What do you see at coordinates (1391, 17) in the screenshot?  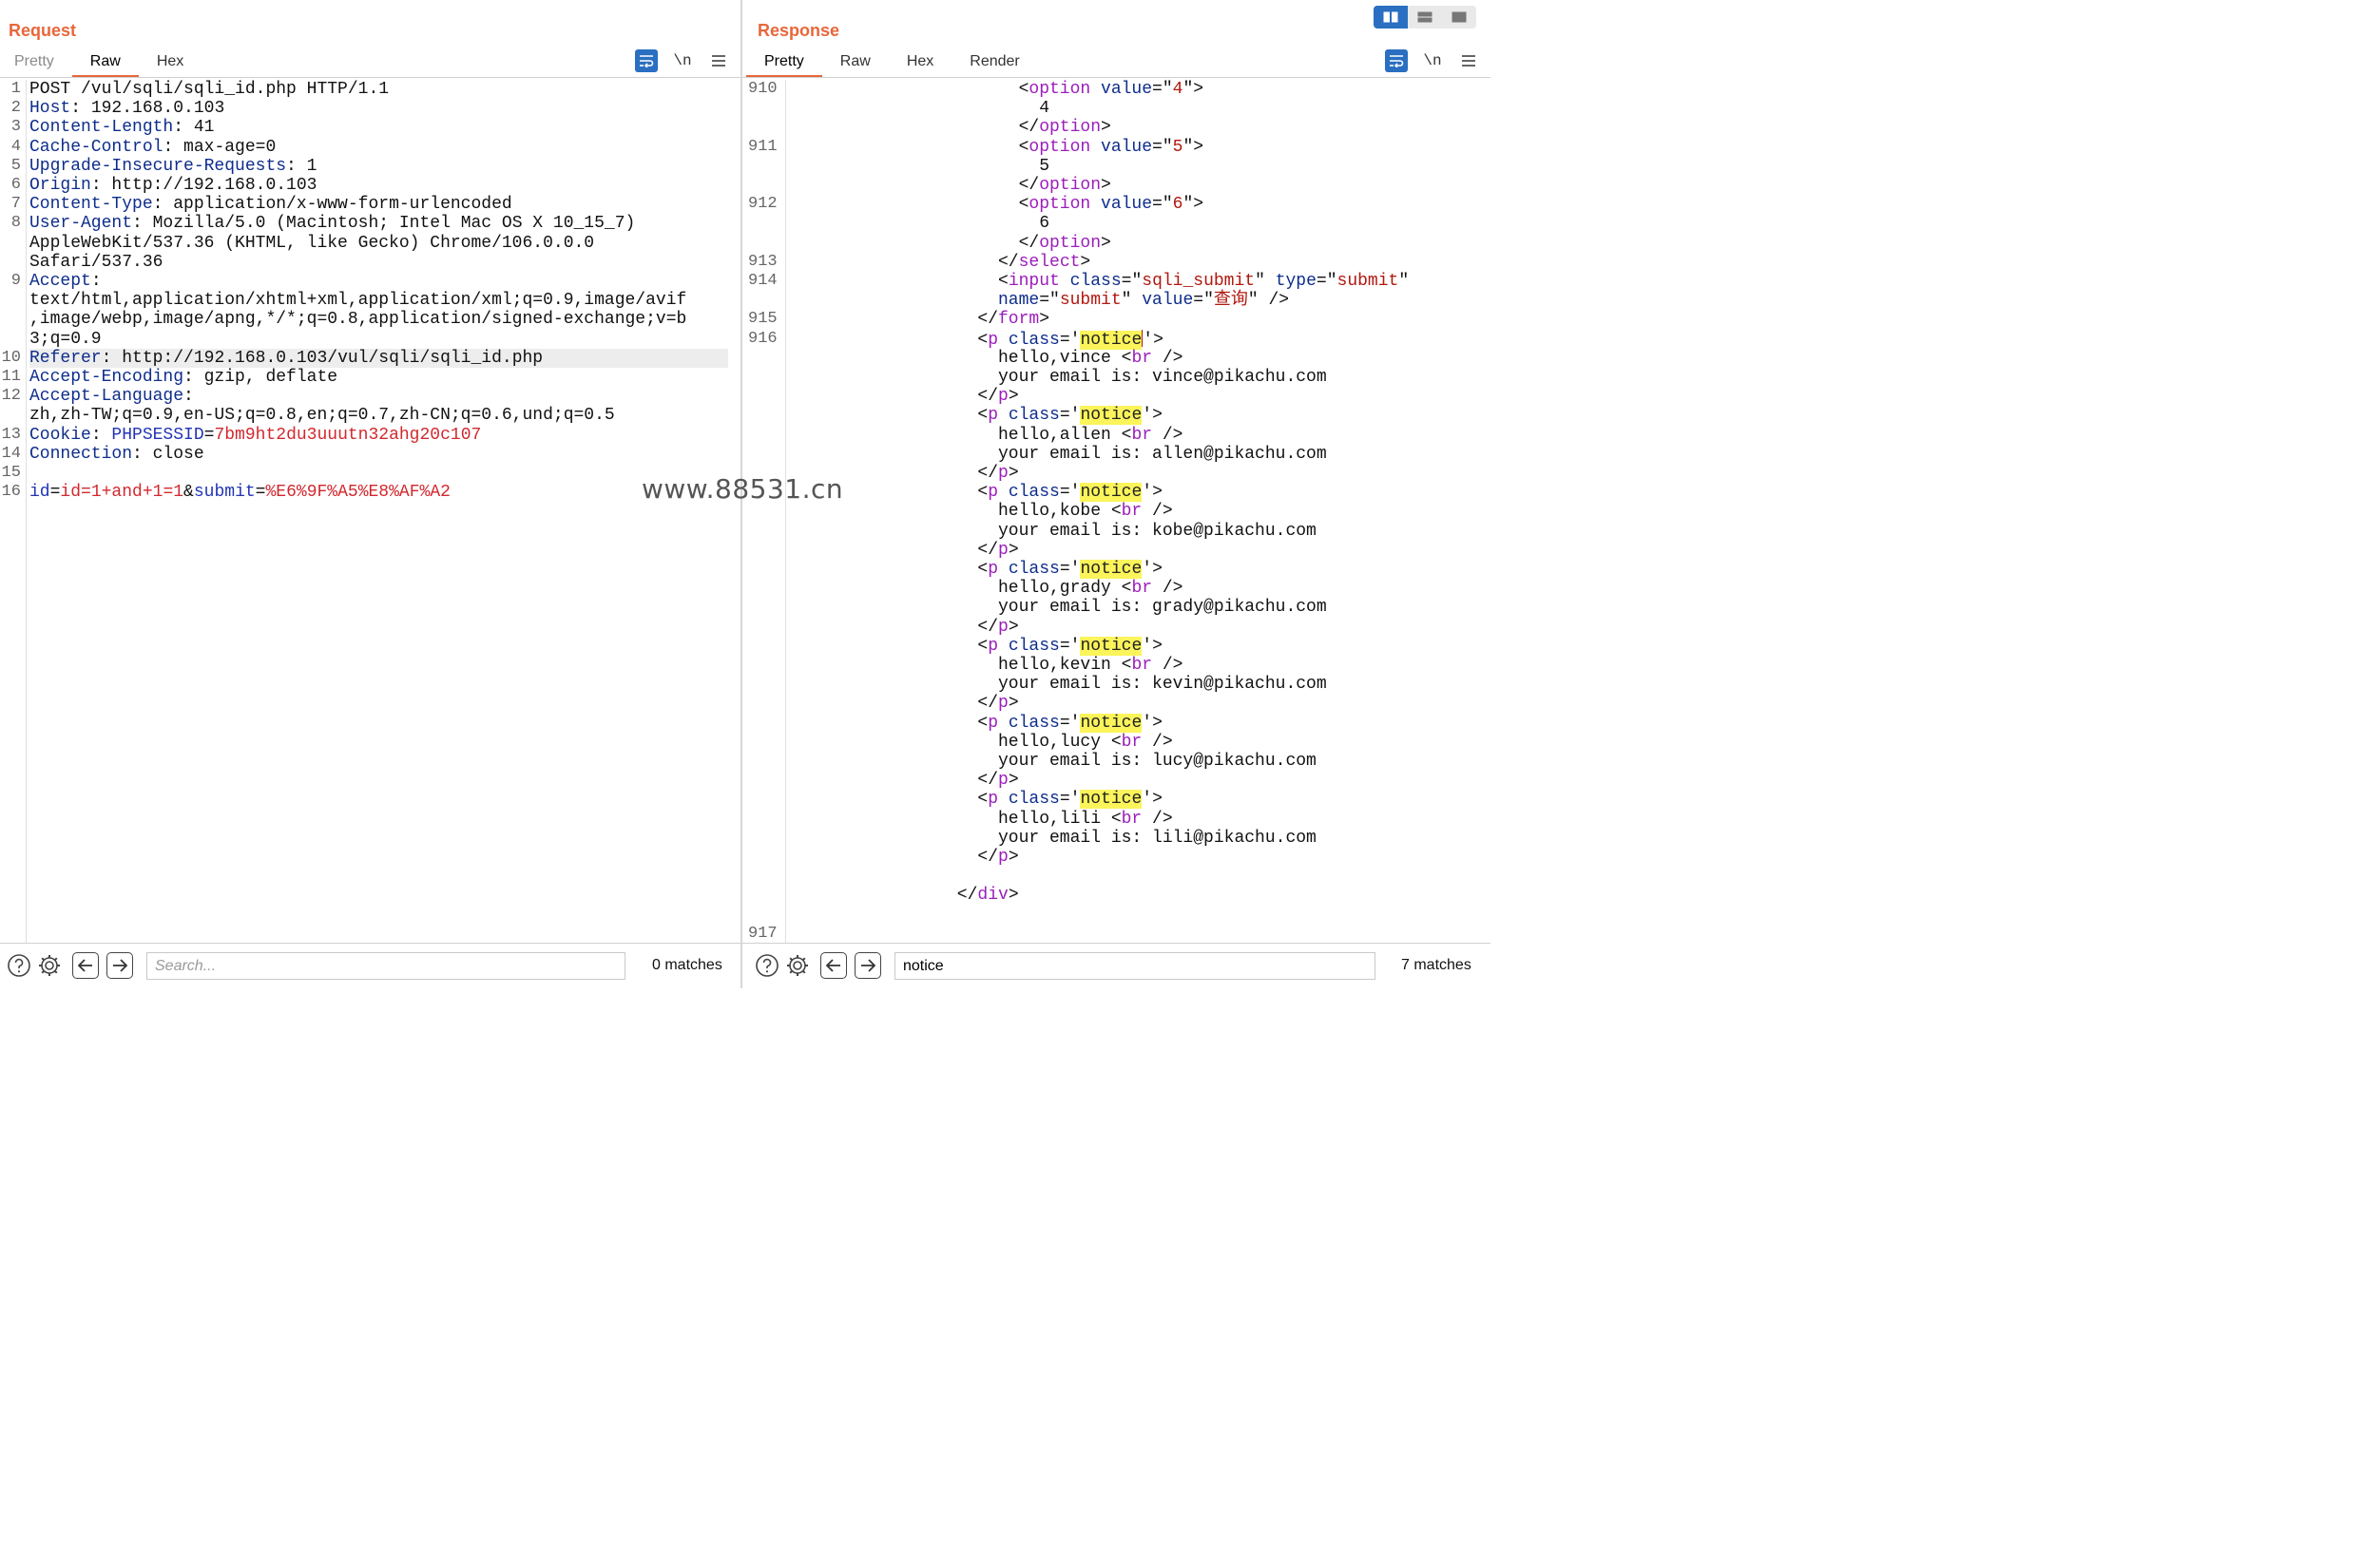 I see `side-by-side-layout-icon` at bounding box center [1391, 17].